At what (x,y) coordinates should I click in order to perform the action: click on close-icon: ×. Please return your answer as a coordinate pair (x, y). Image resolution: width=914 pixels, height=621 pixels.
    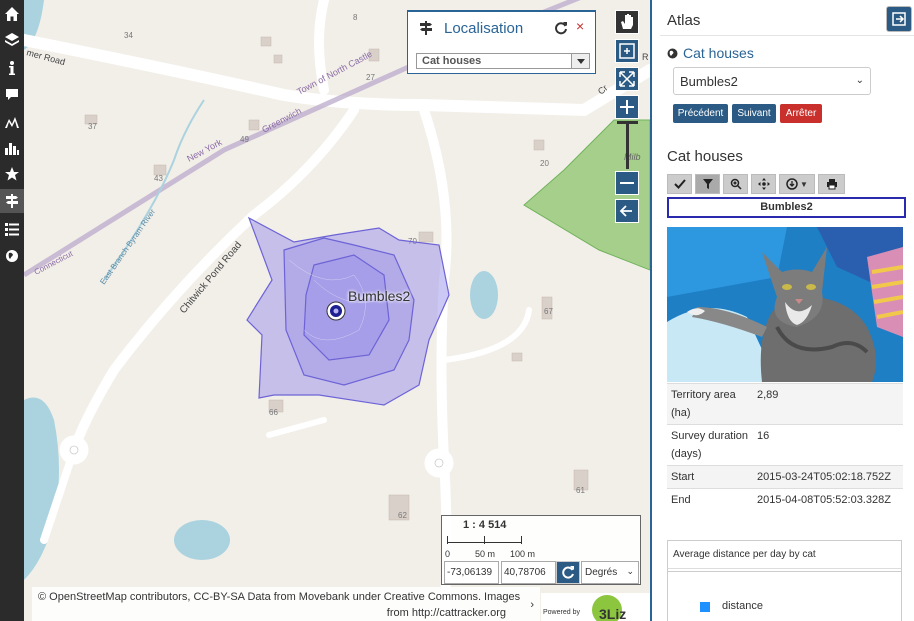
    Looking at the image, I should click on (580, 26).